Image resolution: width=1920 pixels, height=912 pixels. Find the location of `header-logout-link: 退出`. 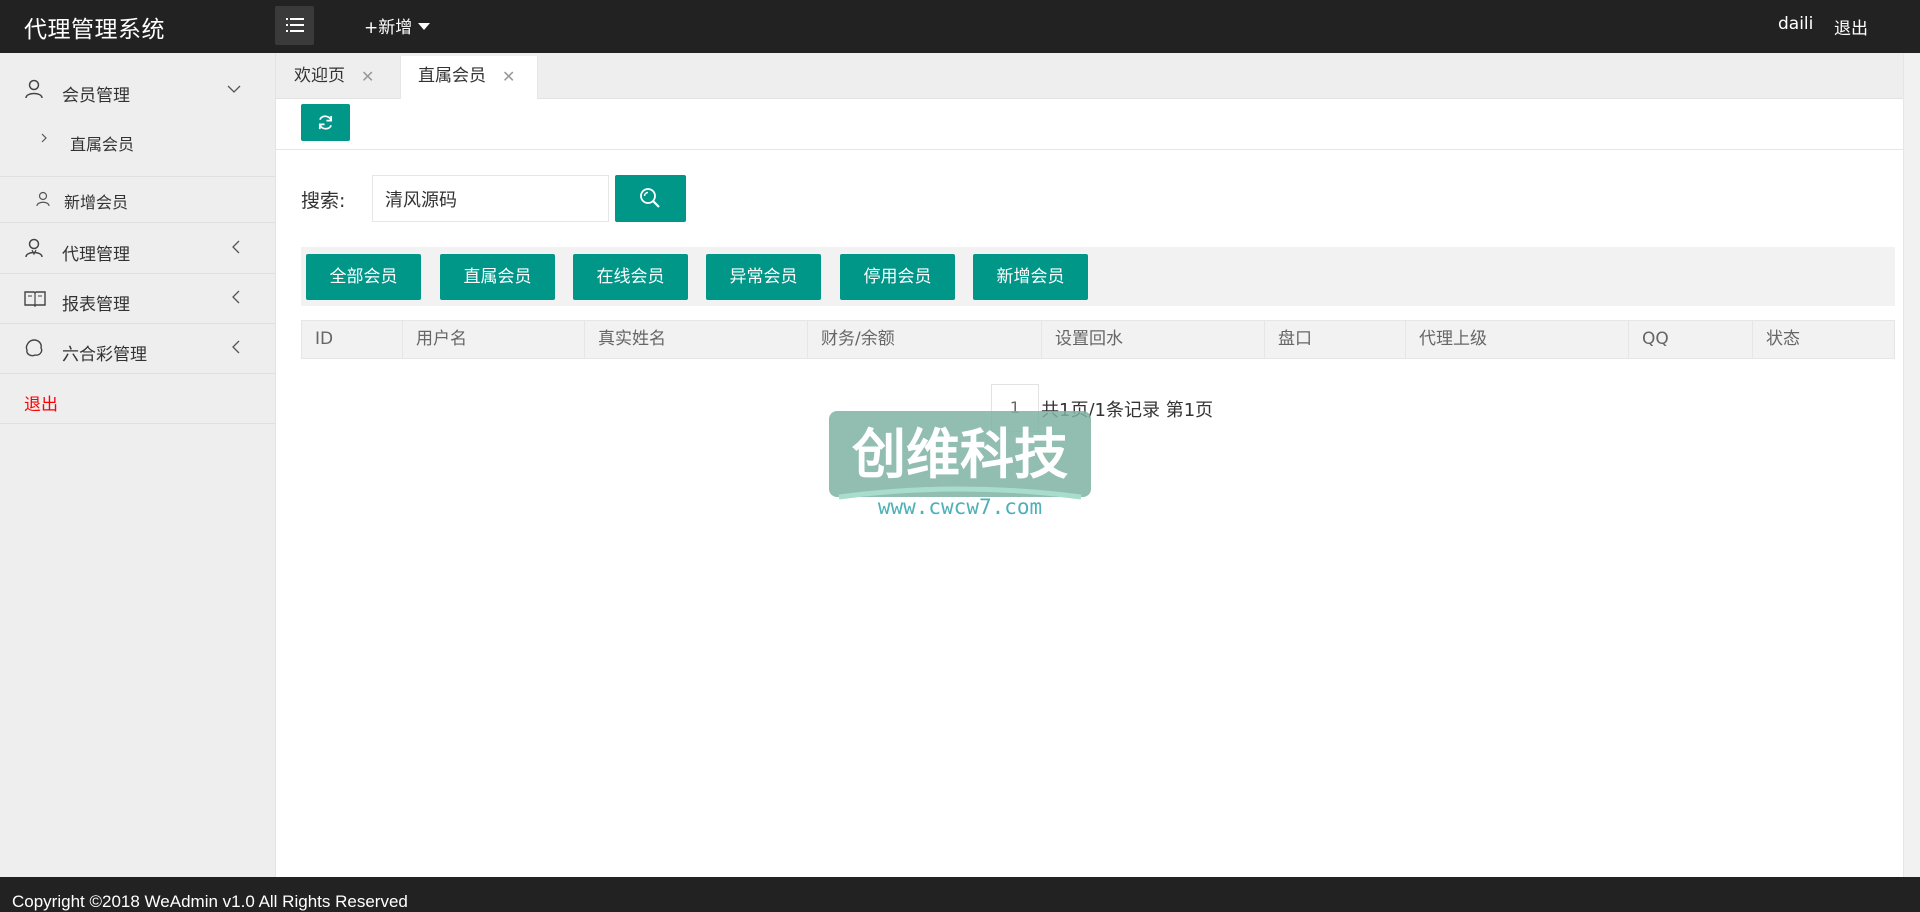

header-logout-link: 退出 is located at coordinates (1851, 26).